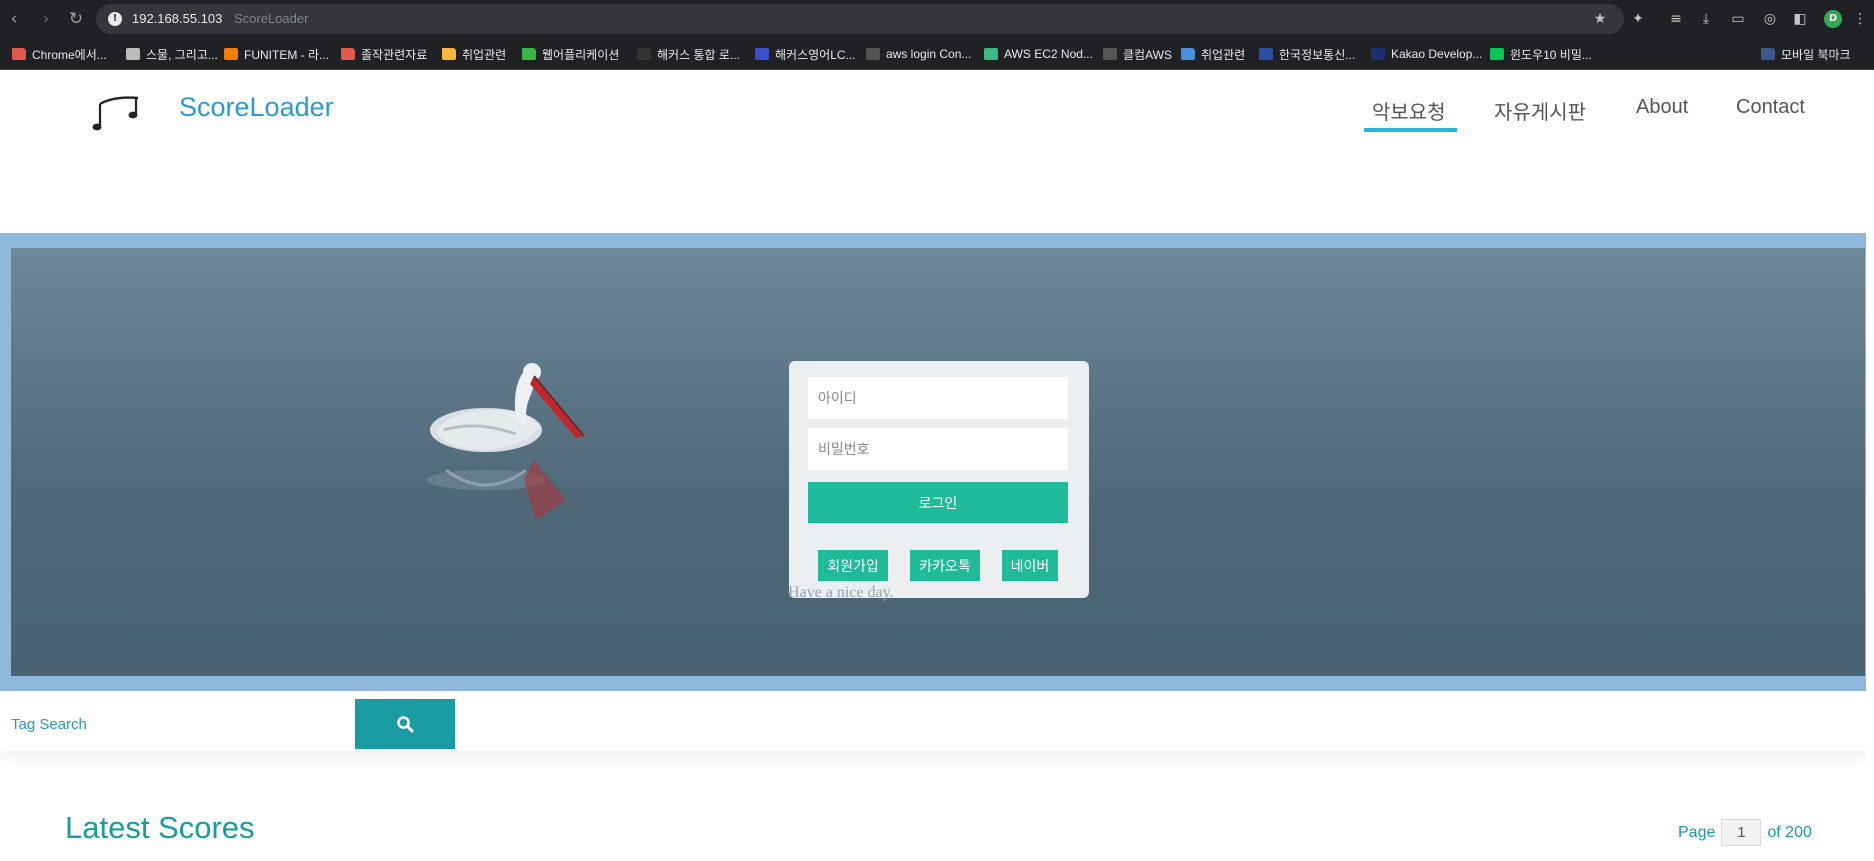  Describe the element at coordinates (1860, 19) in the screenshot. I see `more-menu-icon: ⋮` at that location.